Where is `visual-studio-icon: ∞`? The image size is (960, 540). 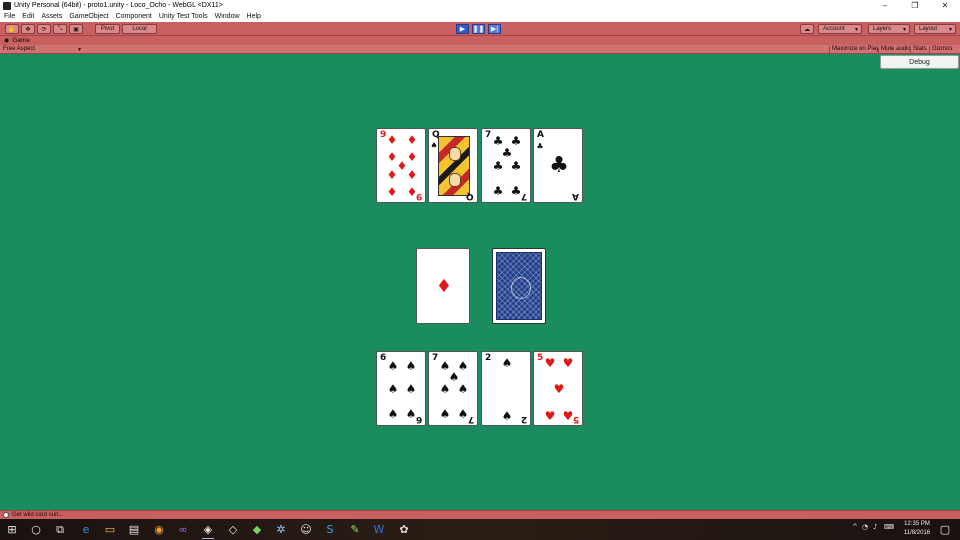 visual-studio-icon: ∞ is located at coordinates (183, 529).